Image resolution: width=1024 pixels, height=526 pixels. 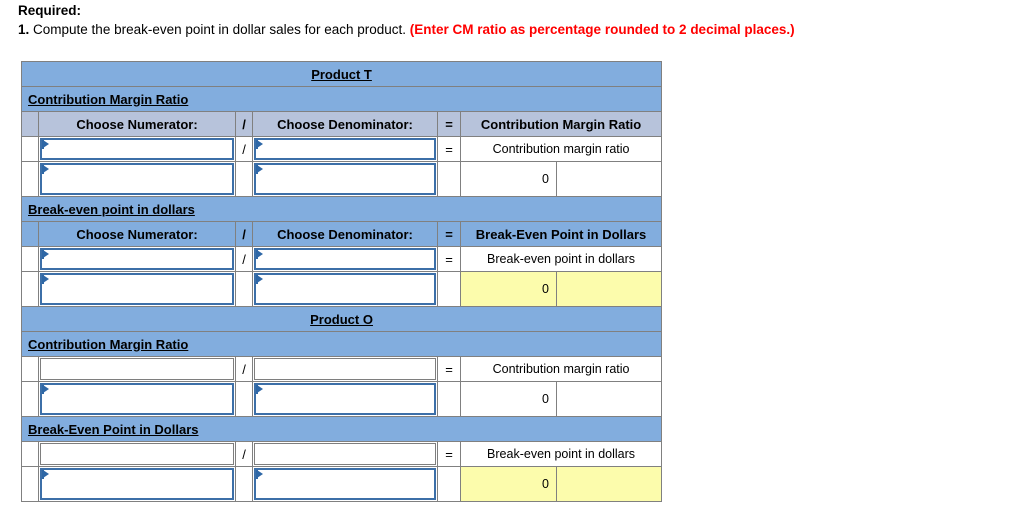 I want to click on section-heading-text: Contribution Margin Ratio, so click(x=108, y=99).